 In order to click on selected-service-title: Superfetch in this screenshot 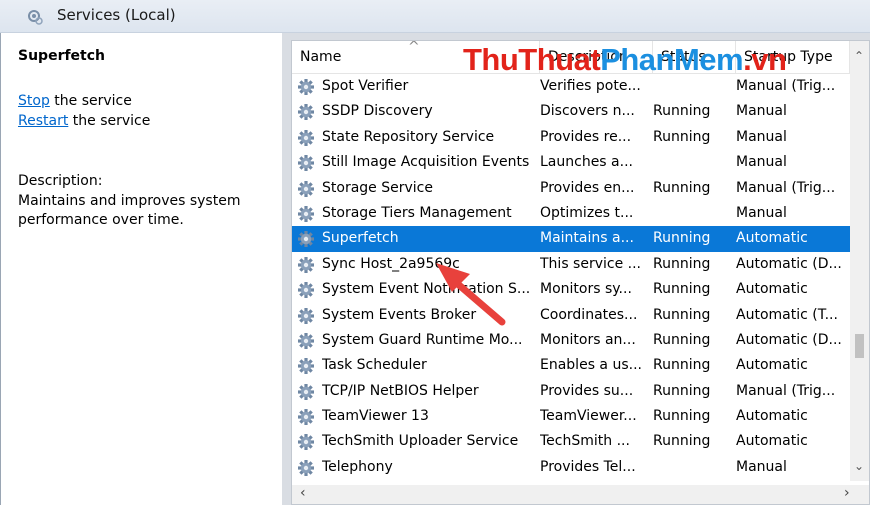, I will do `click(62, 56)`.